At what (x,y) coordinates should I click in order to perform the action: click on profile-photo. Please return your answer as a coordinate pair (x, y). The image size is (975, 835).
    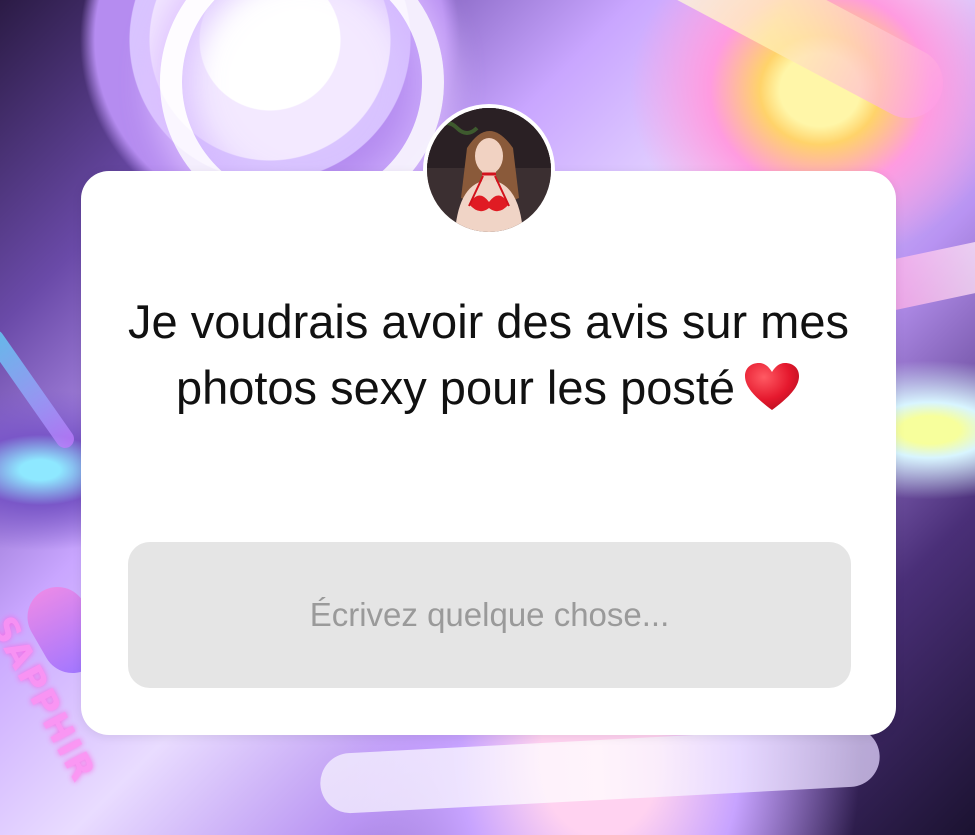
    Looking at the image, I should click on (489, 170).